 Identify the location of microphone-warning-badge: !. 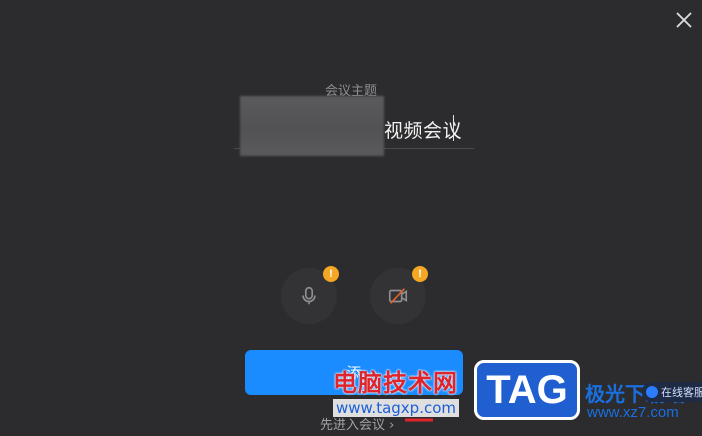
(331, 274).